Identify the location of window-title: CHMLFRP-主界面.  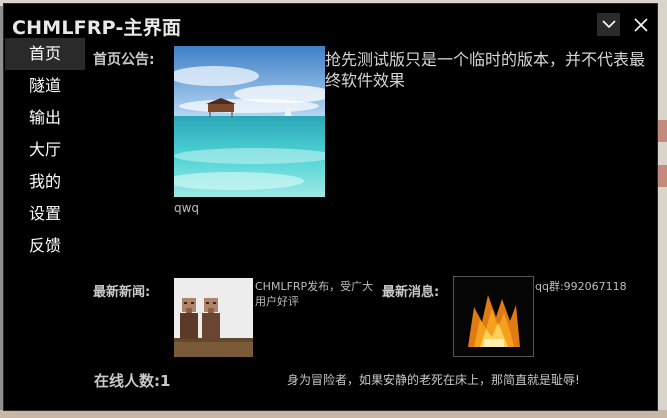
(97, 28).